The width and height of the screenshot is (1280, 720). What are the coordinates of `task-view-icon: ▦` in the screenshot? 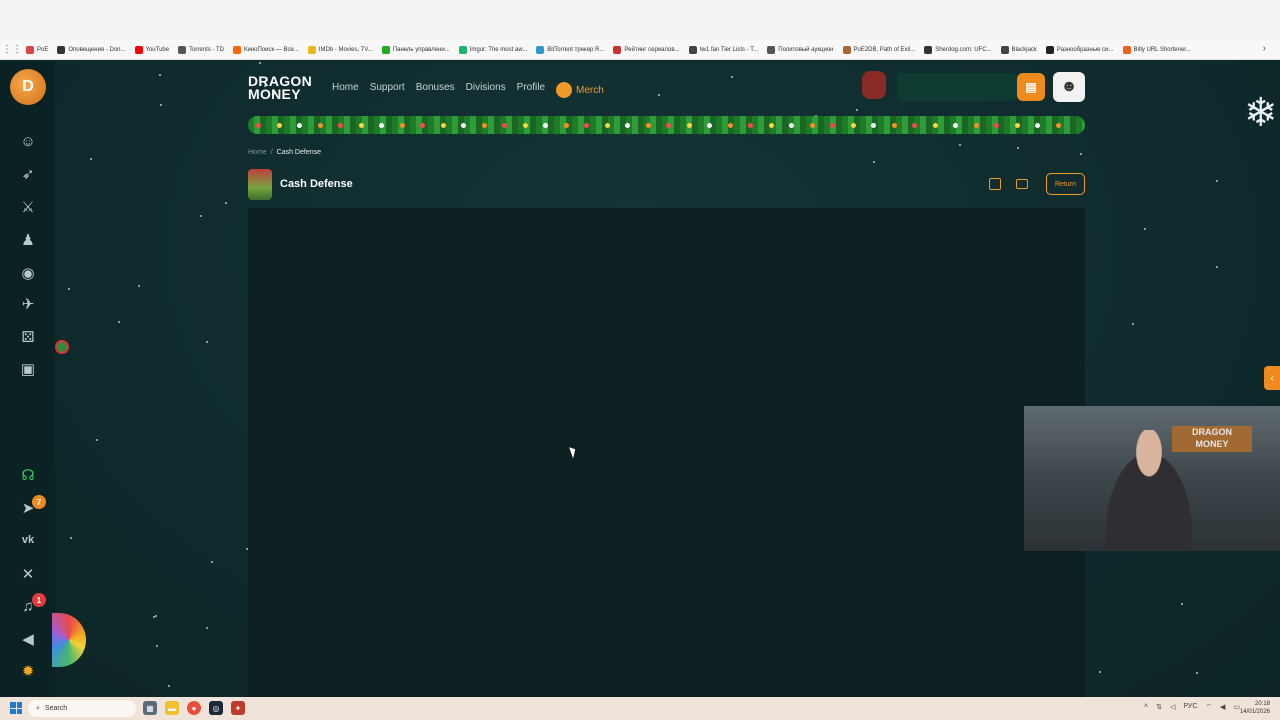 It's located at (150, 708).